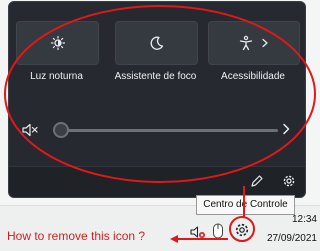 This screenshot has height=251, width=320. I want to click on annotation-arrow-head, so click(174, 239).